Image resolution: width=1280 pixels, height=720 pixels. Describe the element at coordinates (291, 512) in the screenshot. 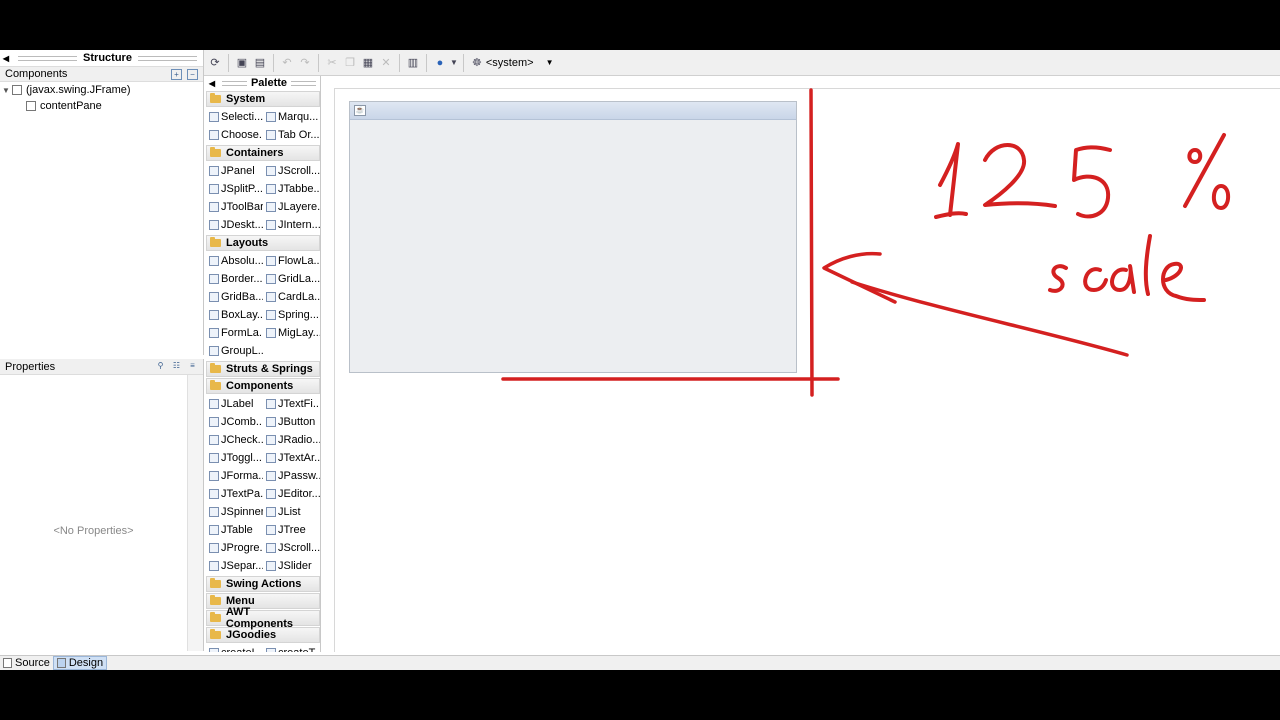

I see `palette-item: JList` at that location.